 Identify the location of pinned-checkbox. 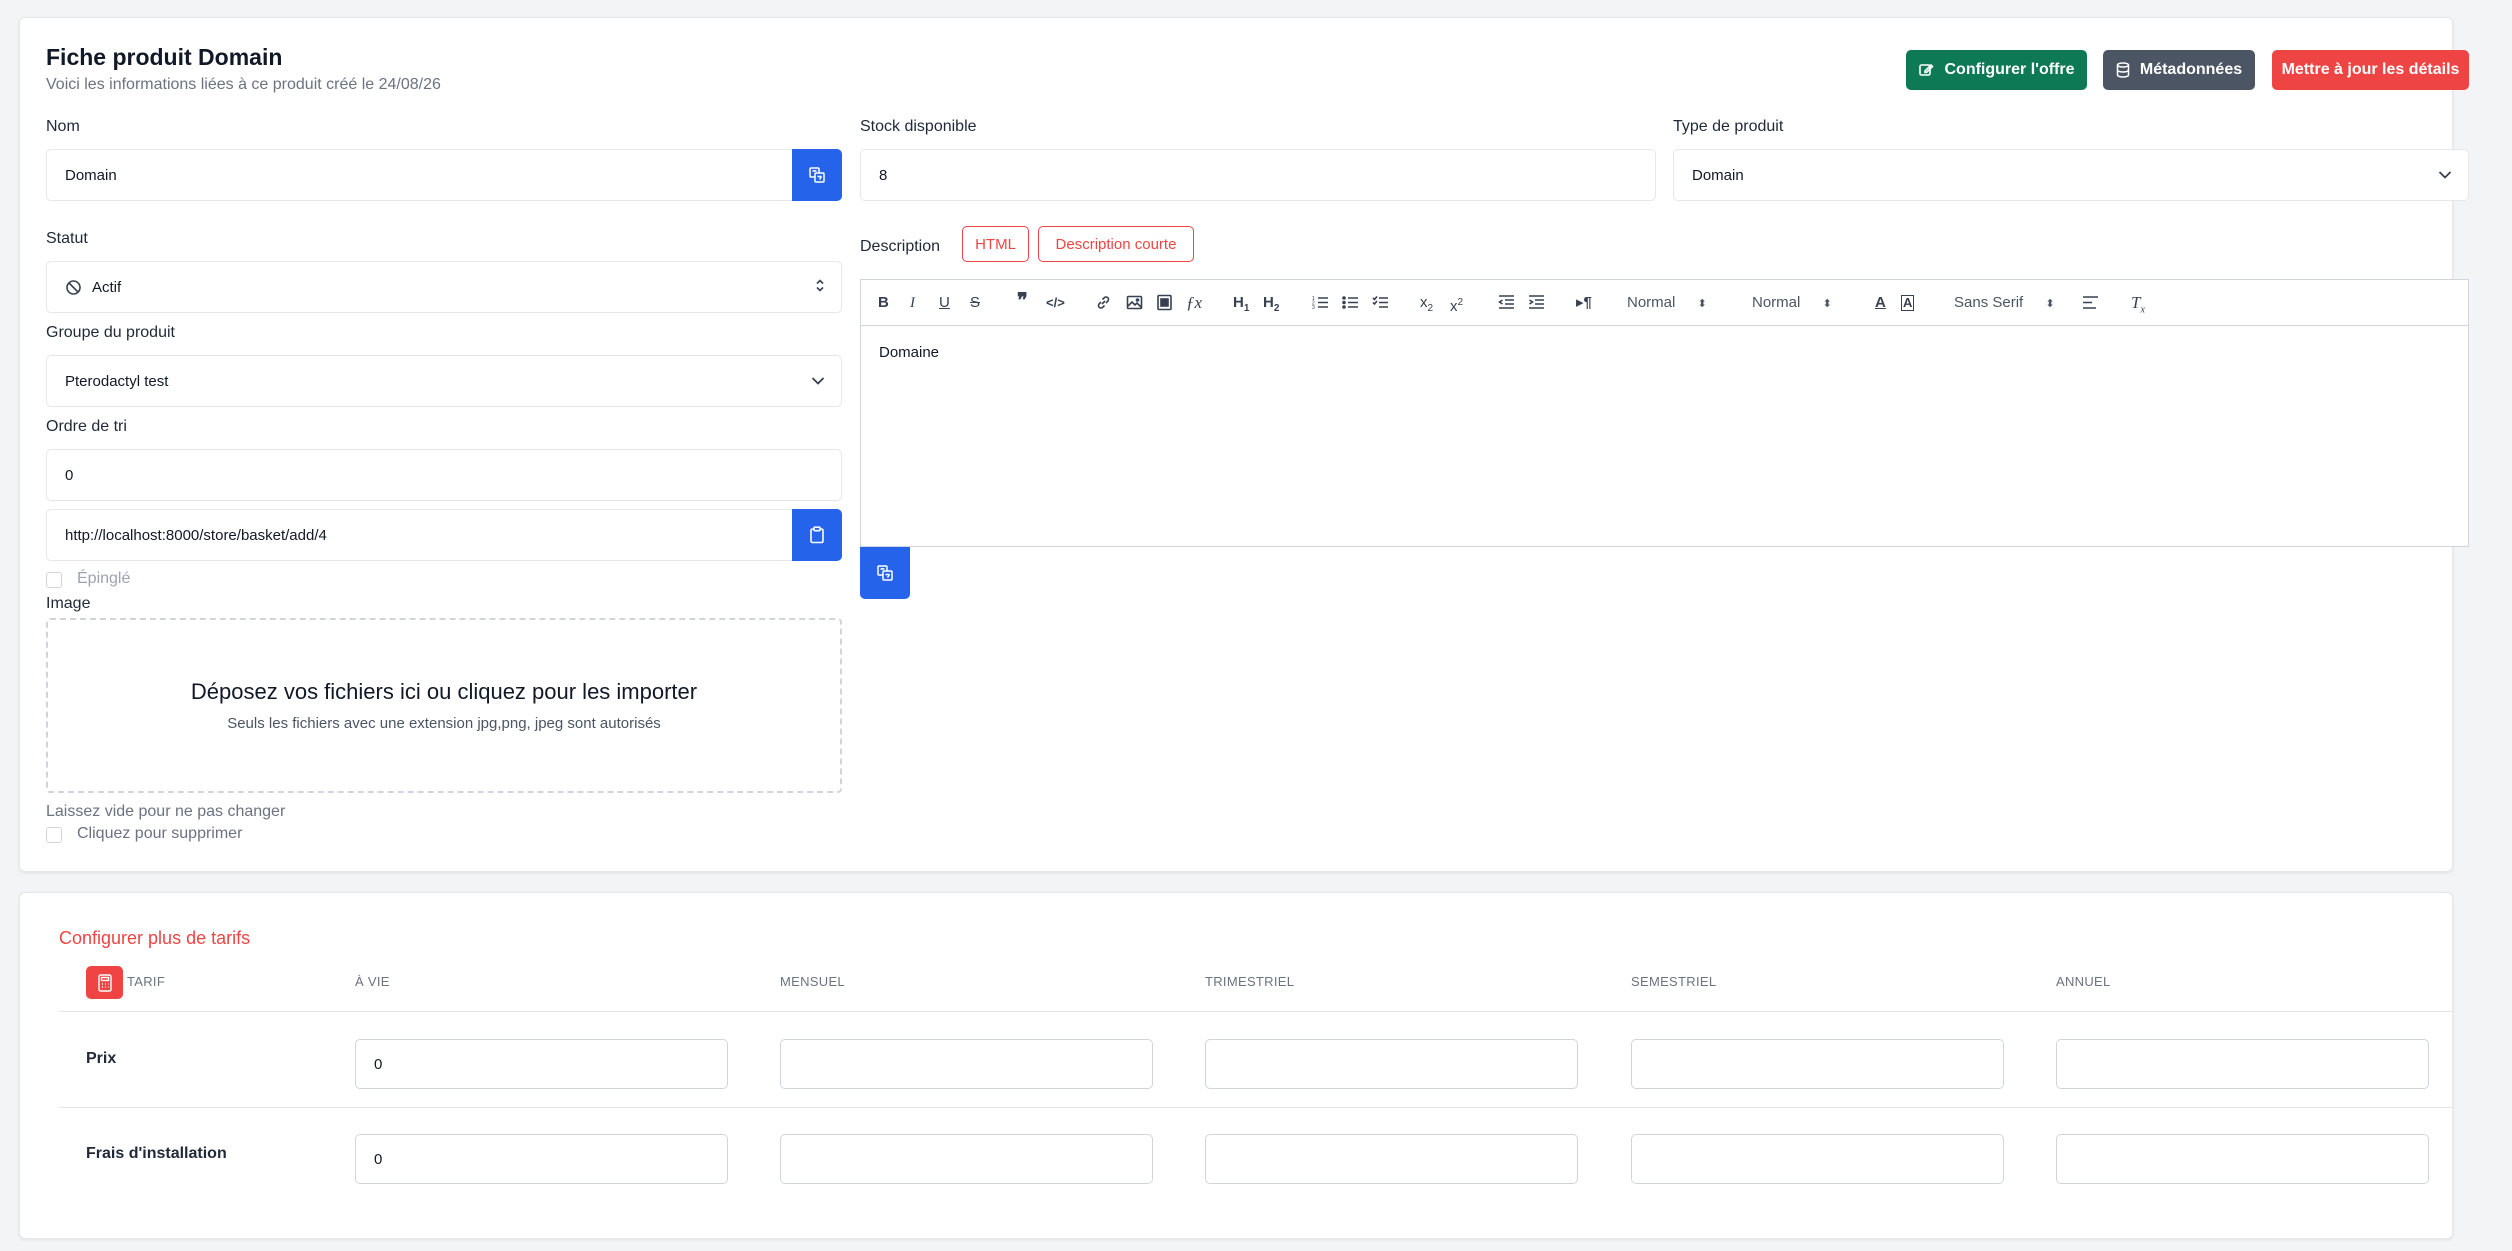
(54, 580).